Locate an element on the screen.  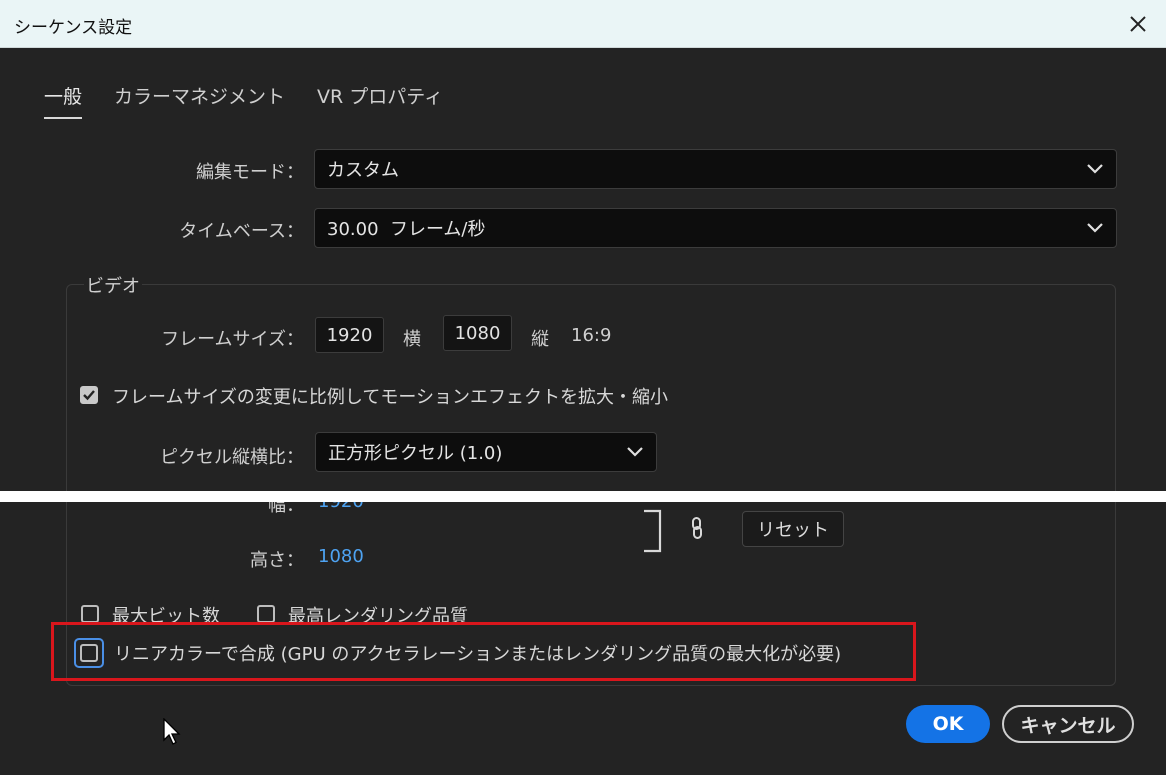
close-icon is located at coordinates (1138, 24).